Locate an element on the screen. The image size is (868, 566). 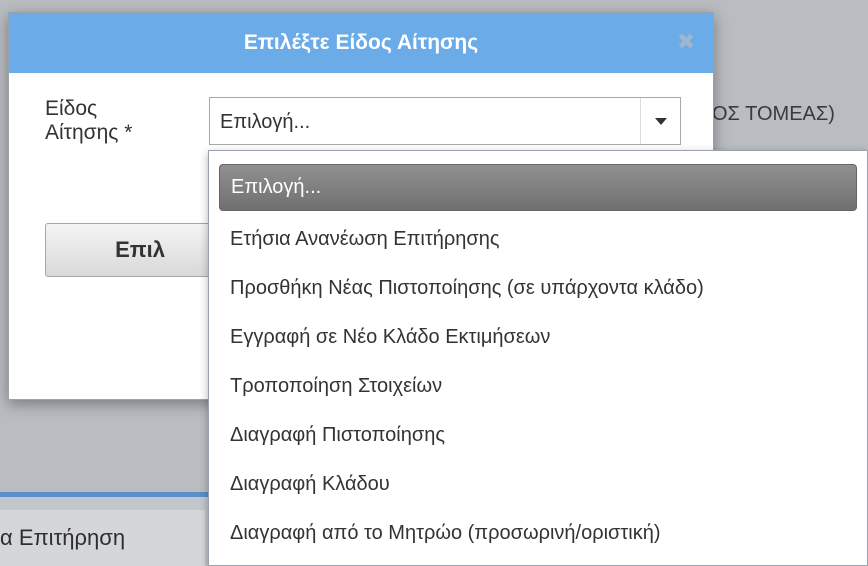
dropdown-option: Τροποποίηση Στοιχείων is located at coordinates (538, 386).